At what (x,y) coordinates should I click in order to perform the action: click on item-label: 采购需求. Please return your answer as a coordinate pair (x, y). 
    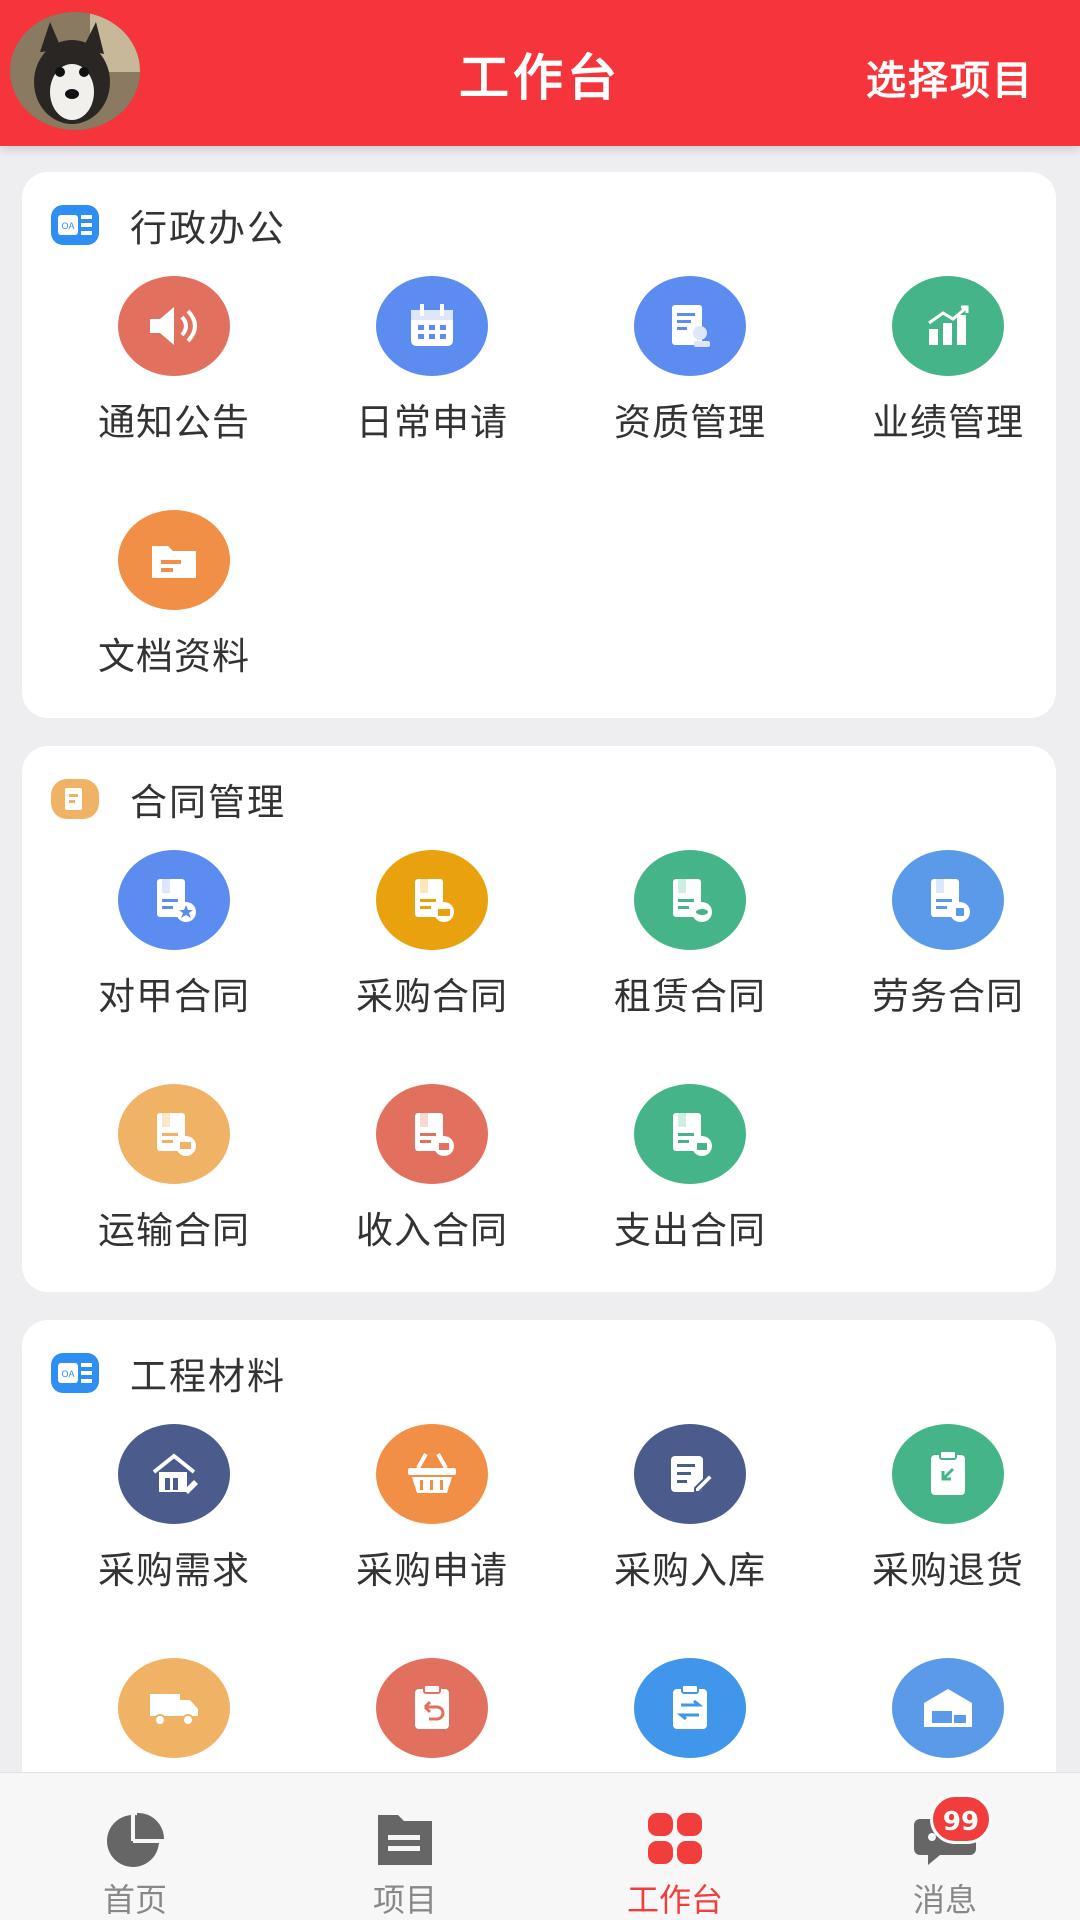
    Looking at the image, I should click on (174, 1570).